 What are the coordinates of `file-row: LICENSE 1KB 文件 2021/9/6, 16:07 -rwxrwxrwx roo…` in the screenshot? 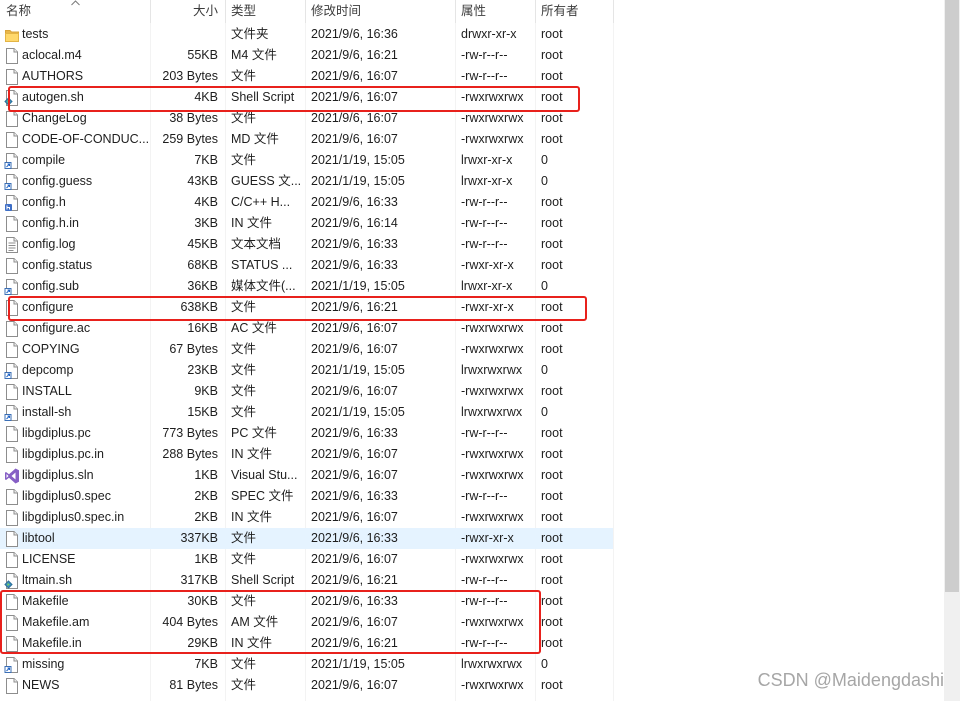 It's located at (306, 559).